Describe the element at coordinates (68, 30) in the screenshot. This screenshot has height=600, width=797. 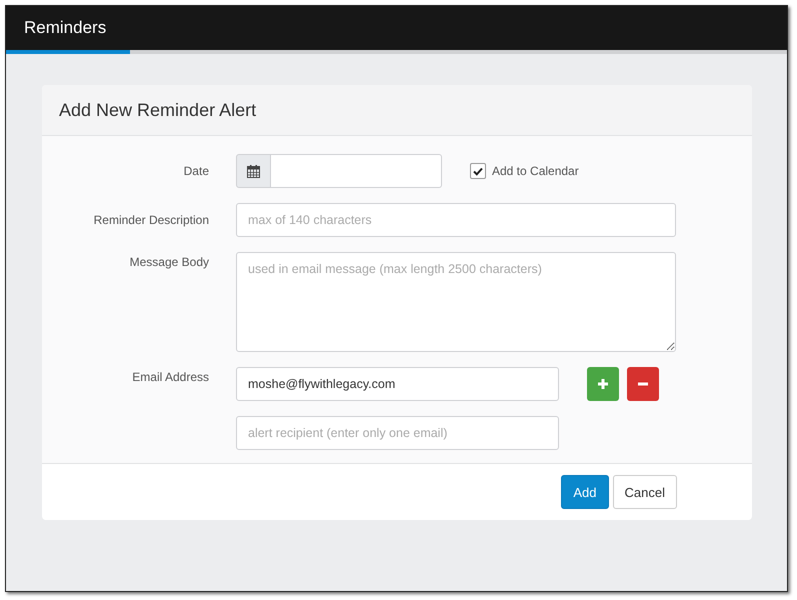
I see `app-tab: Reminders` at that location.